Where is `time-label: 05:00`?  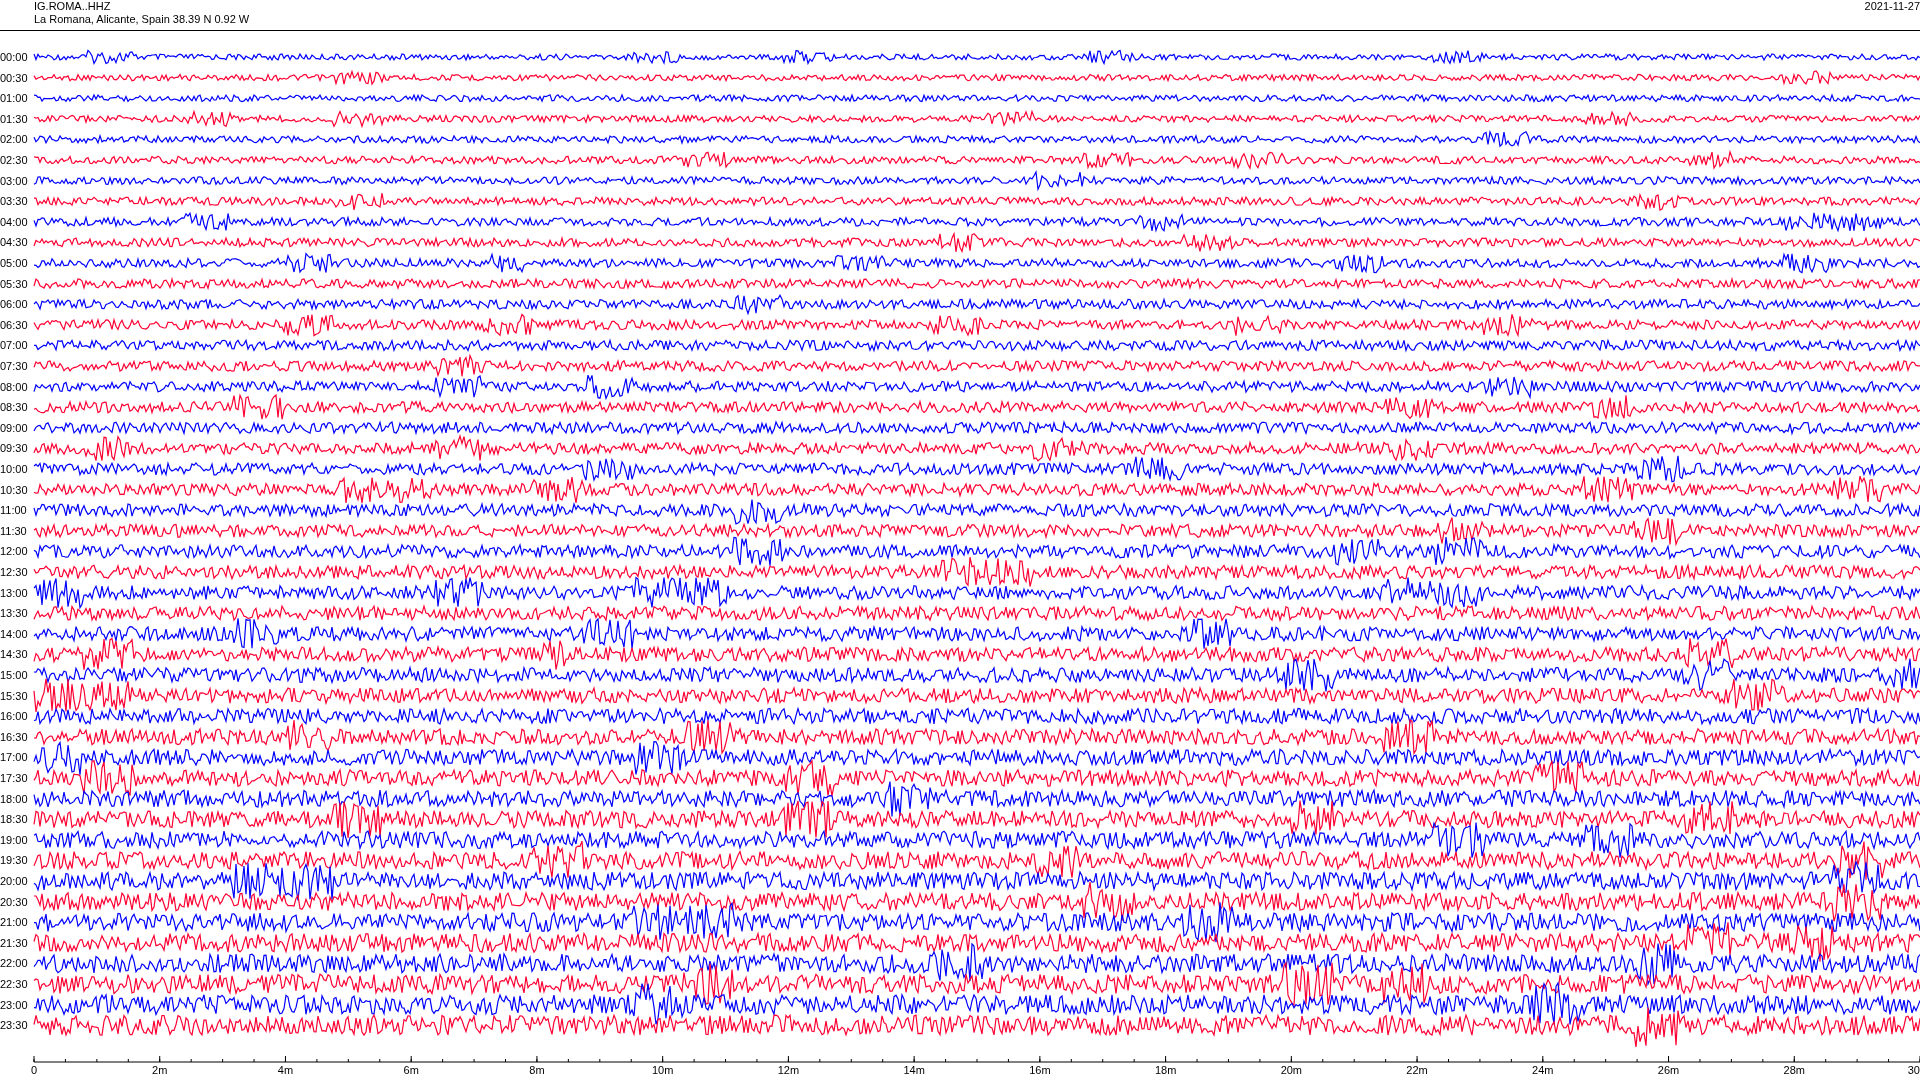 time-label: 05:00 is located at coordinates (14, 263).